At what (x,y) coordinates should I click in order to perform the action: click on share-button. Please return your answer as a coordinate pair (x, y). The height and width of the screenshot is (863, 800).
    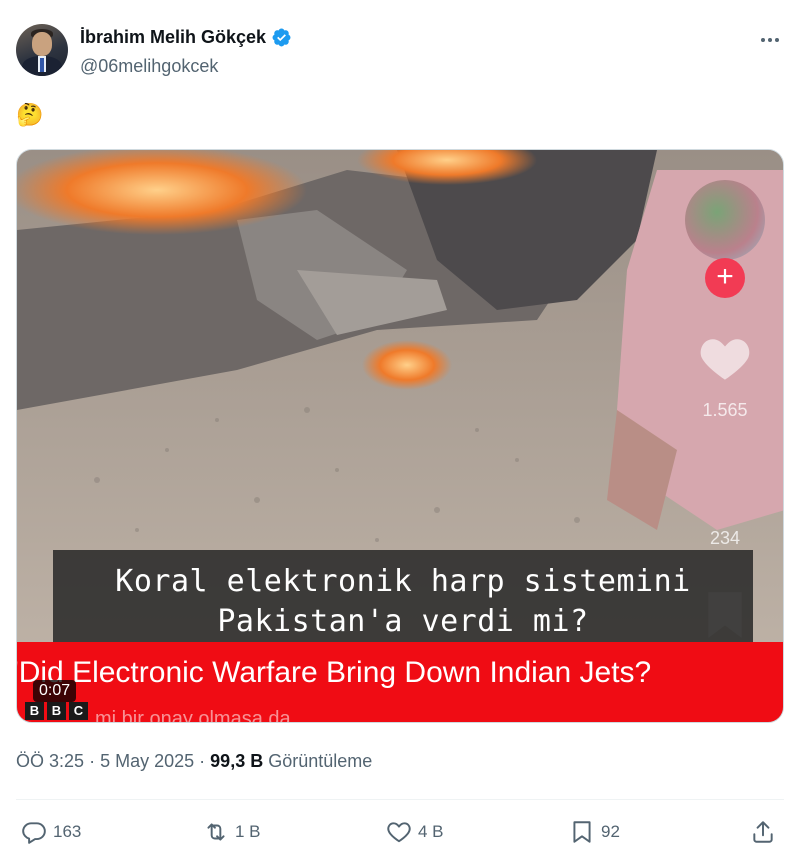
    Looking at the image, I should click on (763, 832).